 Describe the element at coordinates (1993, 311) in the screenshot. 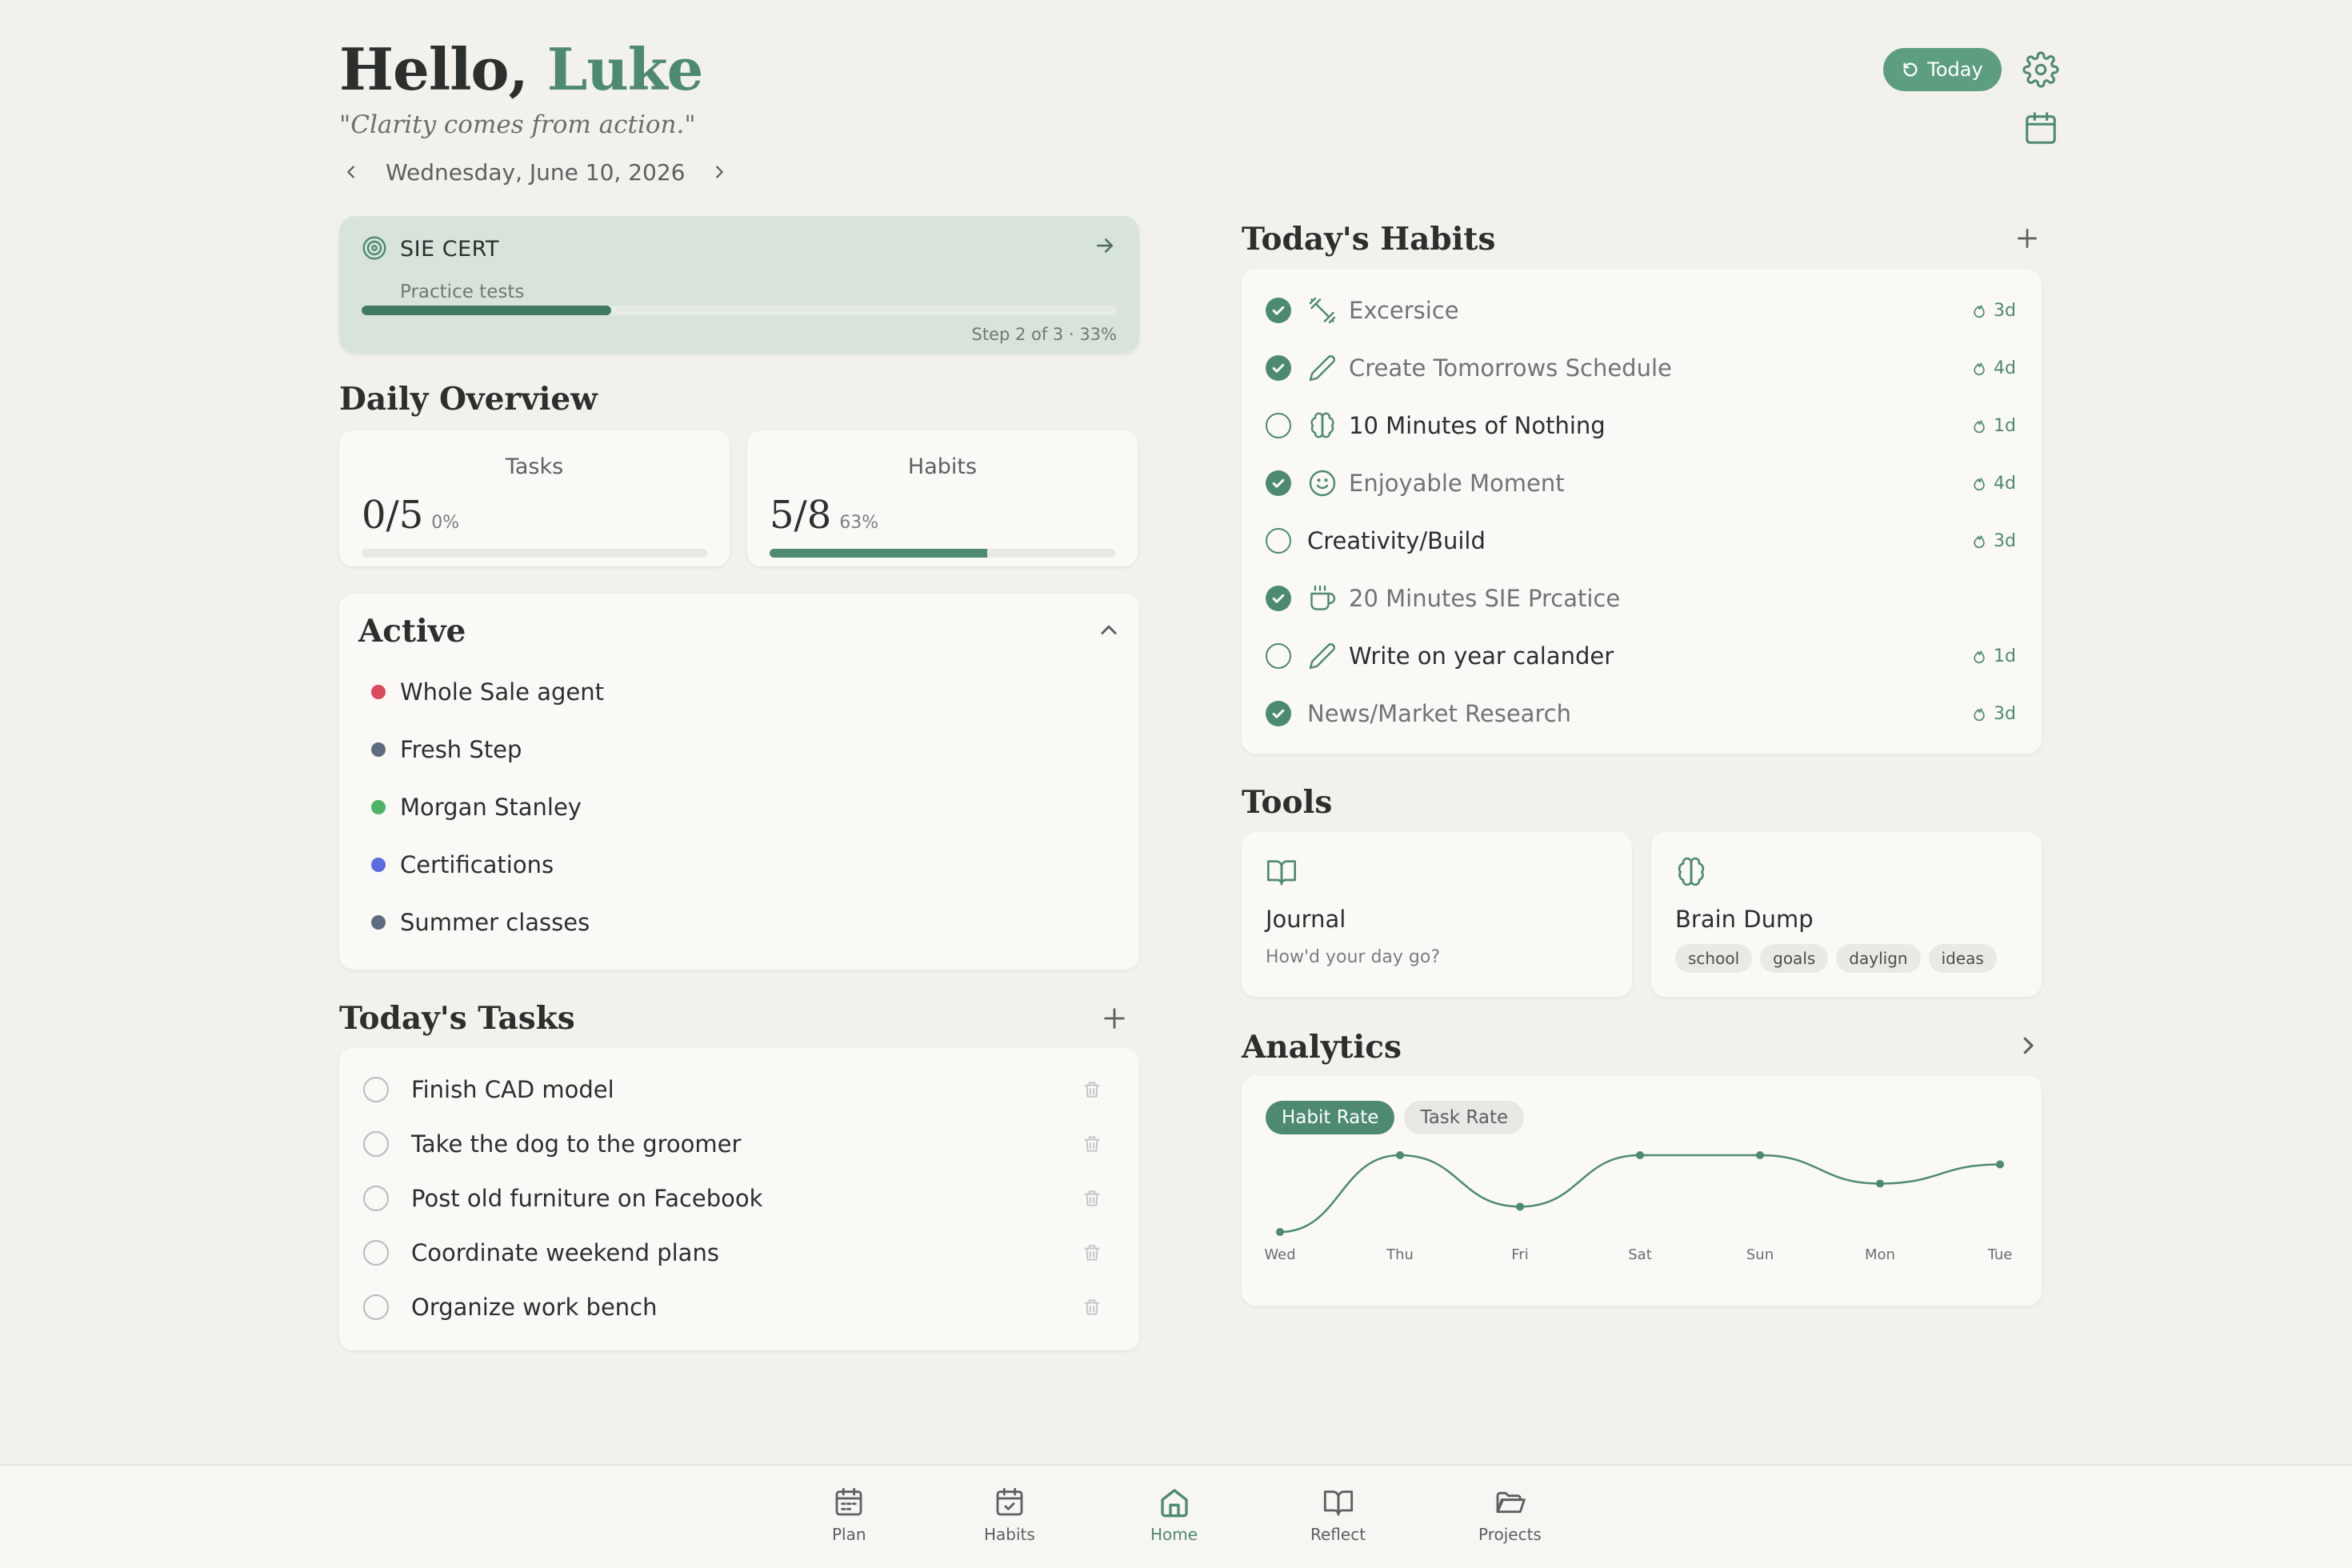

I see `habit-streak: 3d` at that location.